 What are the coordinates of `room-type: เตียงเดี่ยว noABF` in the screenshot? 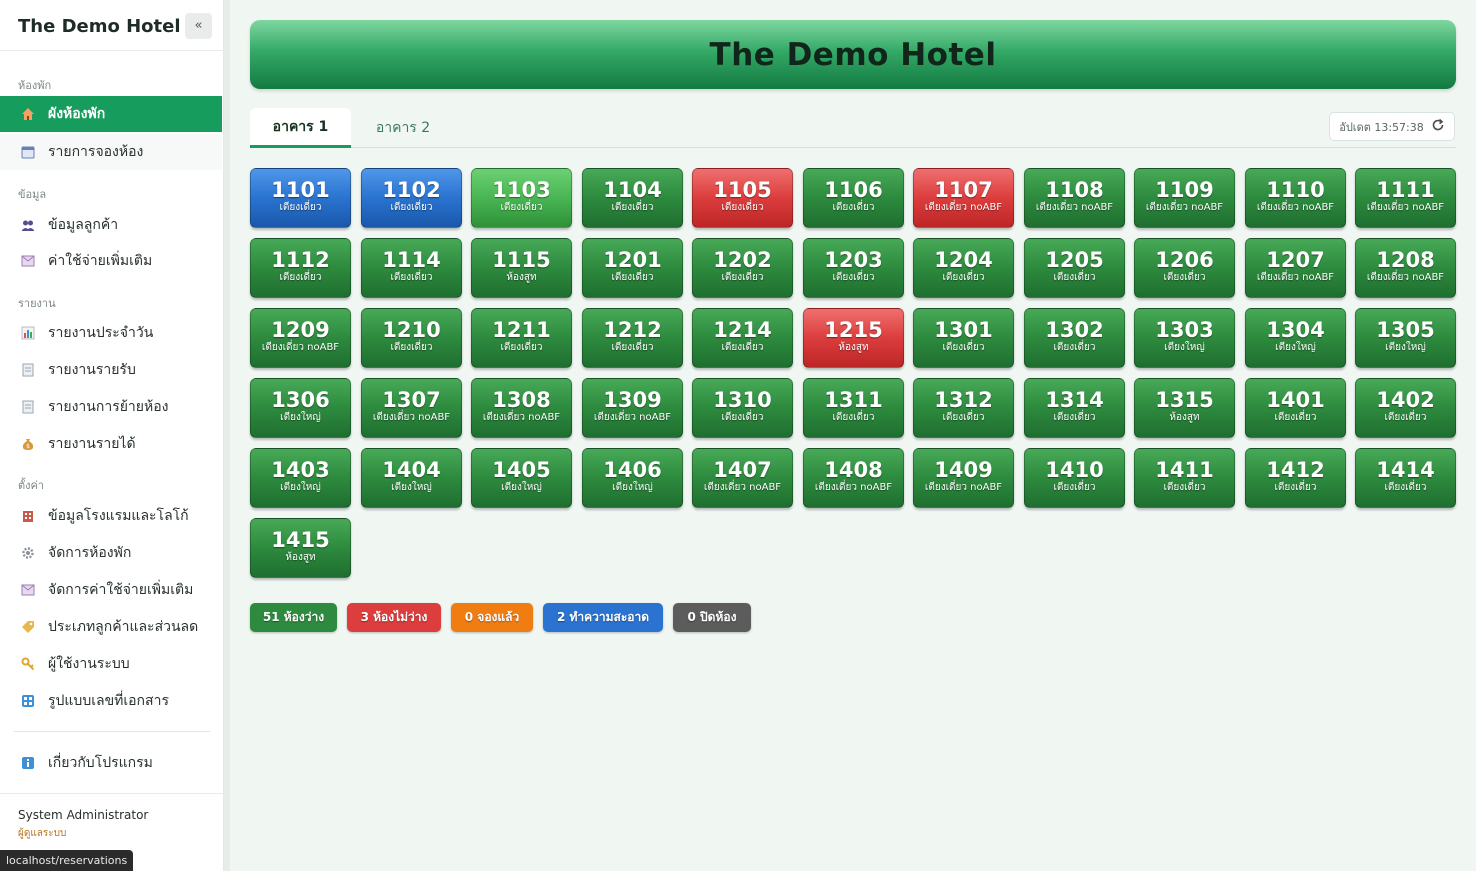 It's located at (632, 417).